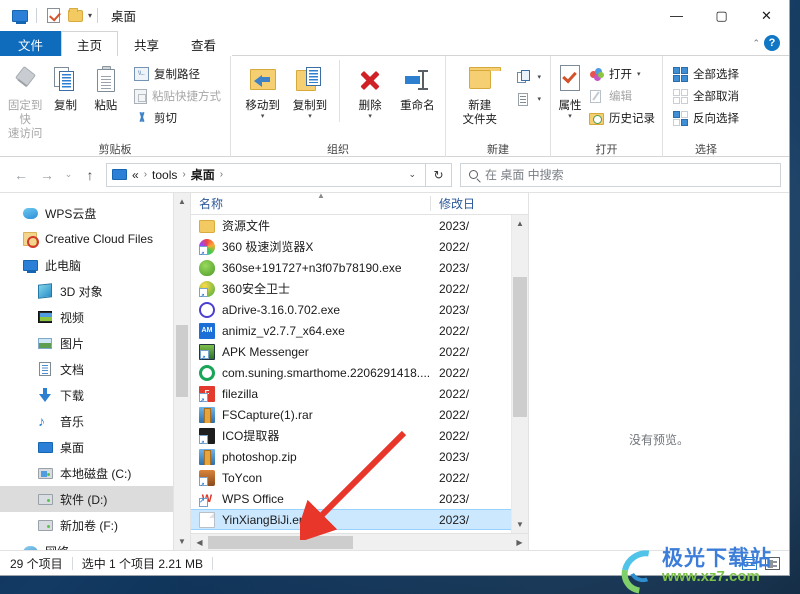  I want to click on tab-share: 共享, so click(146, 43).